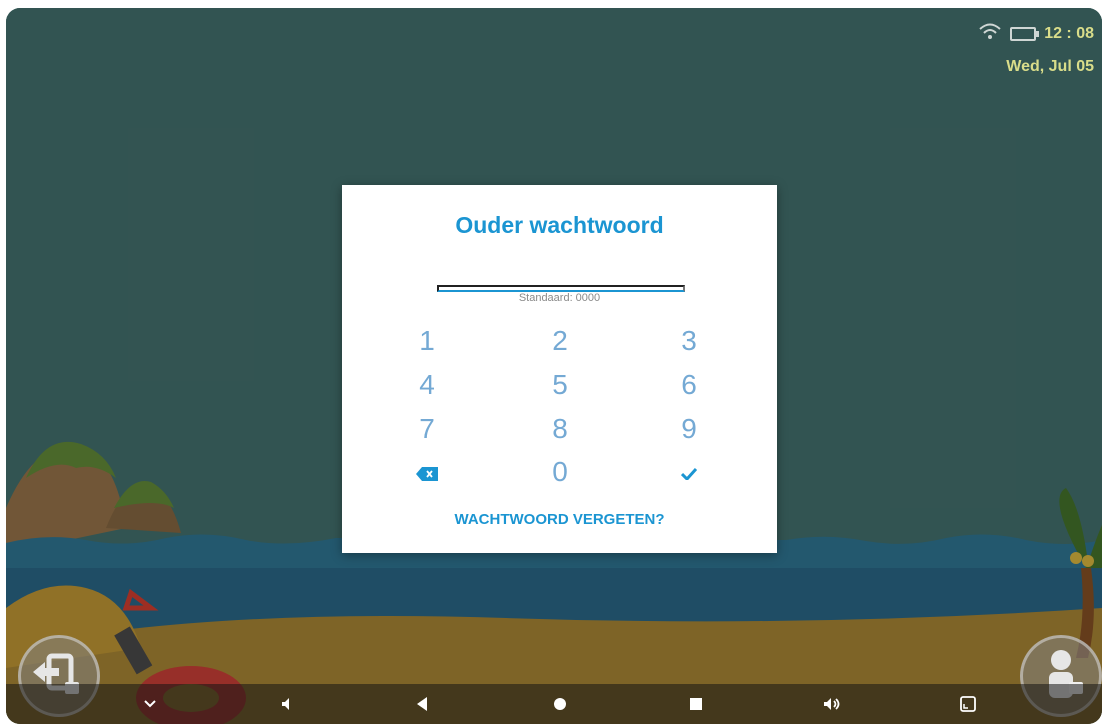  Describe the element at coordinates (559, 519) in the screenshot. I see `forgot-password-link: WACHTWOORD VERGETEN?` at that location.